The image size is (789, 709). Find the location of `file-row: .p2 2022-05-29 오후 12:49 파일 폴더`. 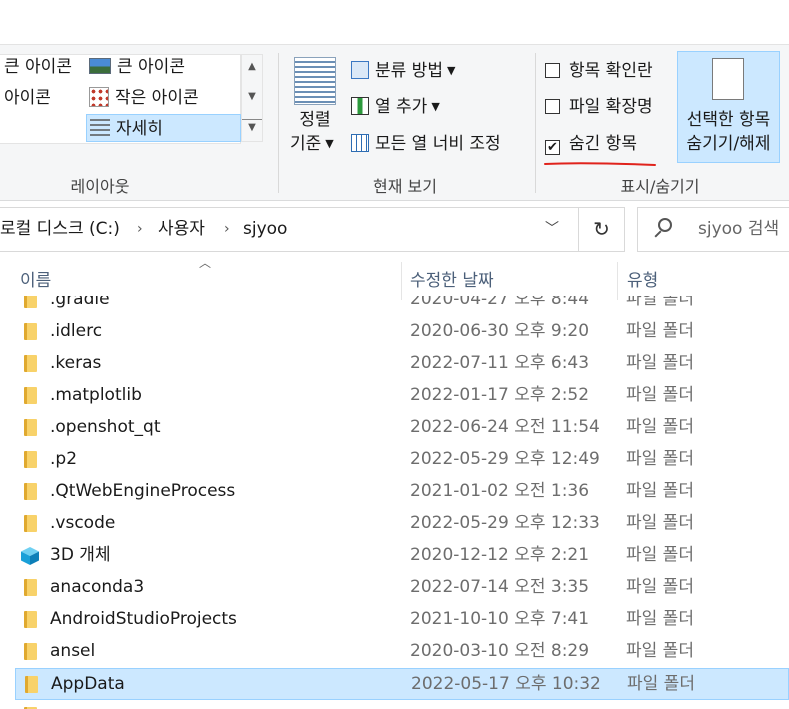

file-row: .p2 2022-05-29 오후 12:49 파일 폴더 is located at coordinates (402, 460).